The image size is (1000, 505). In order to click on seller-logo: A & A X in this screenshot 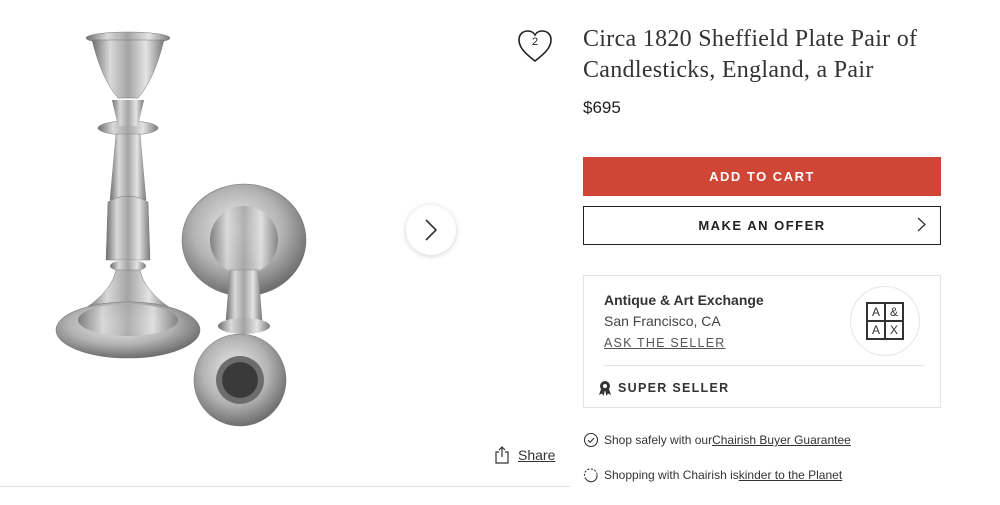, I will do `click(885, 321)`.